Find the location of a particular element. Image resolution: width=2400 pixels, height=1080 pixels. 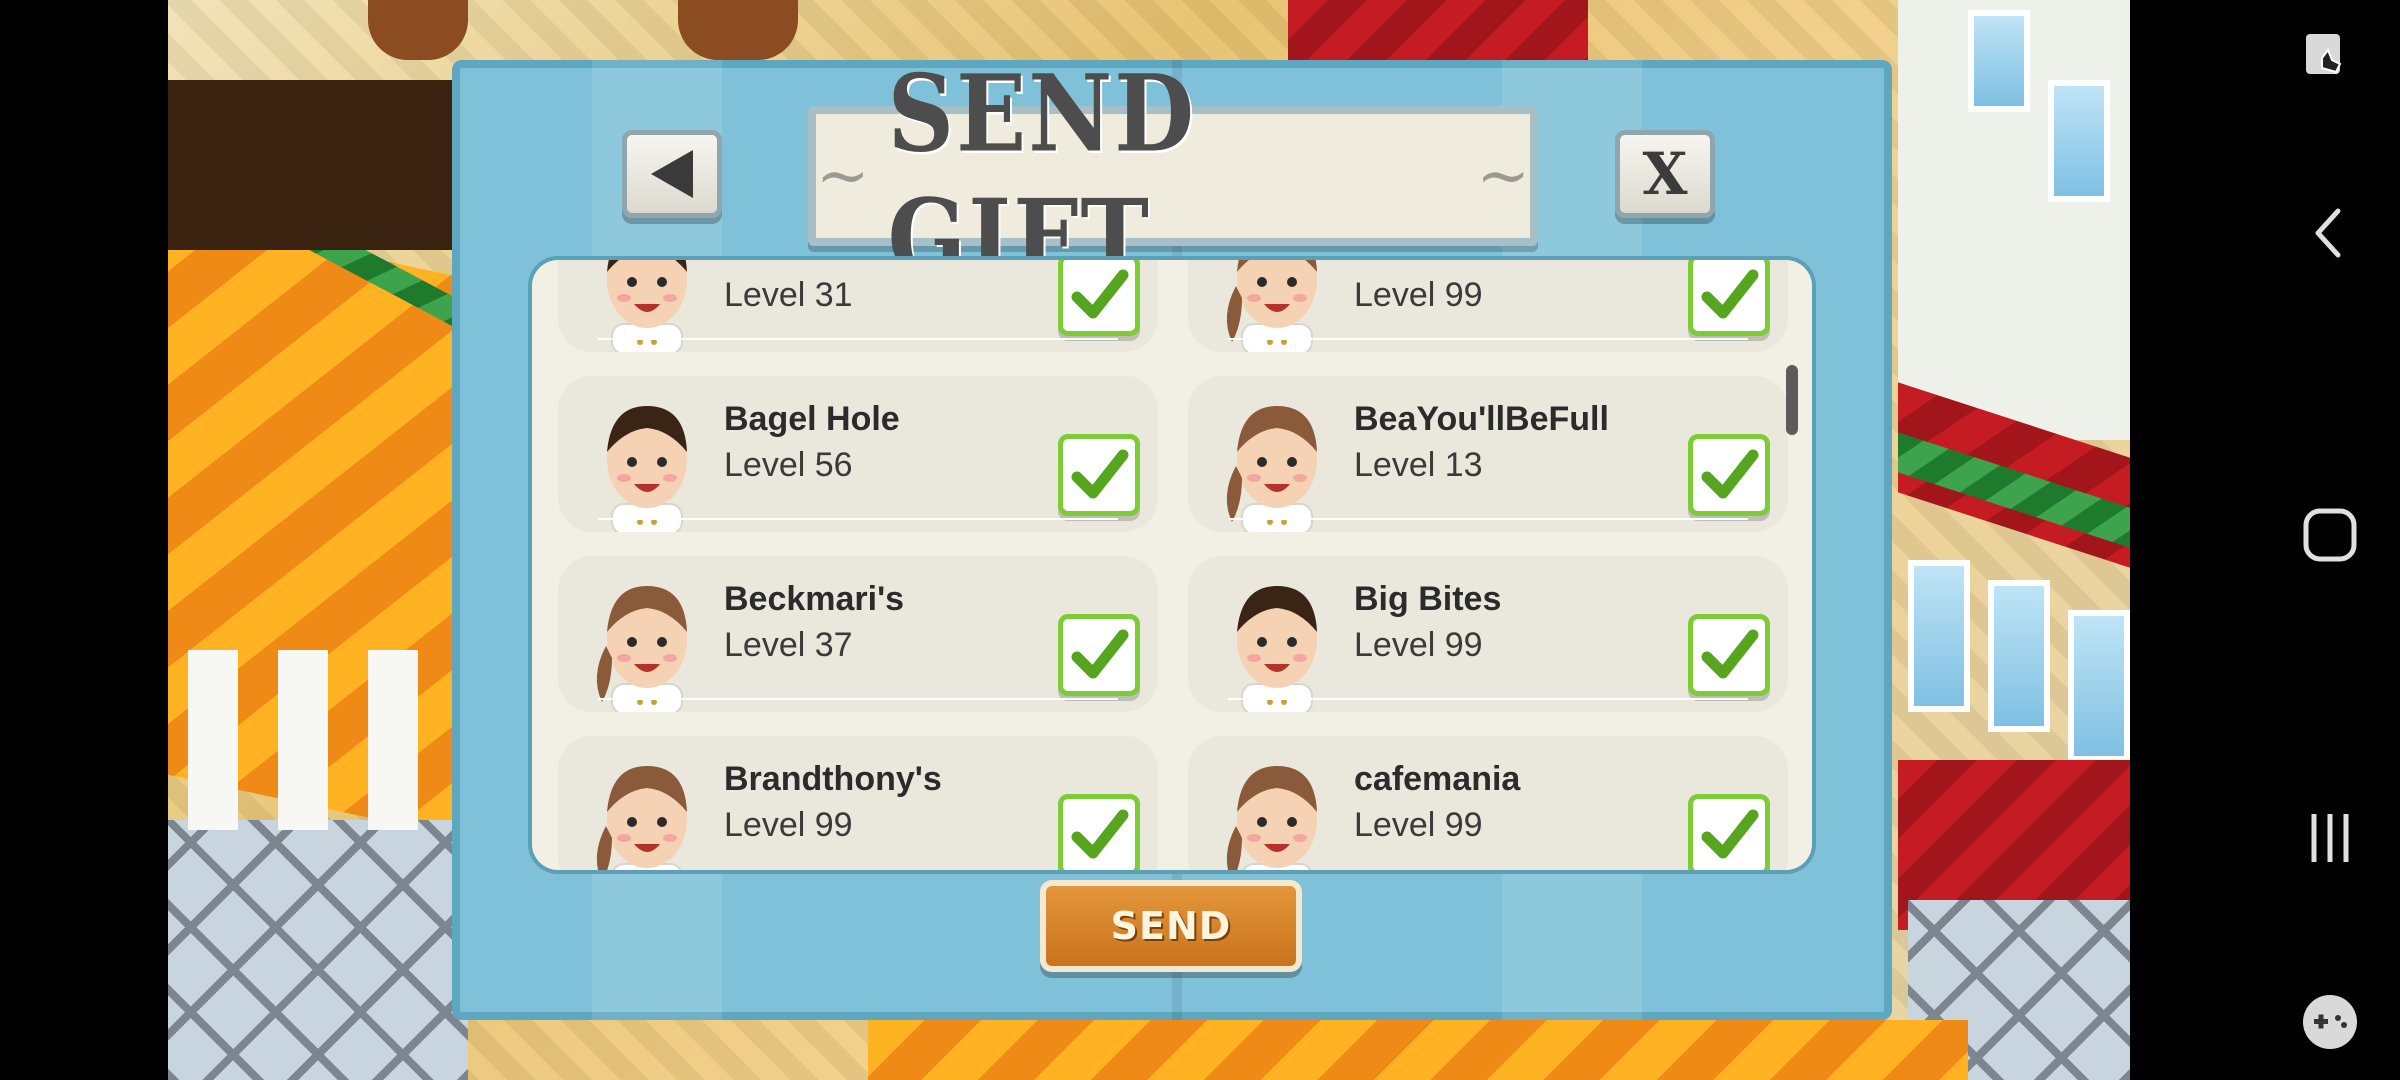

close-icon: X is located at coordinates (1665, 174).